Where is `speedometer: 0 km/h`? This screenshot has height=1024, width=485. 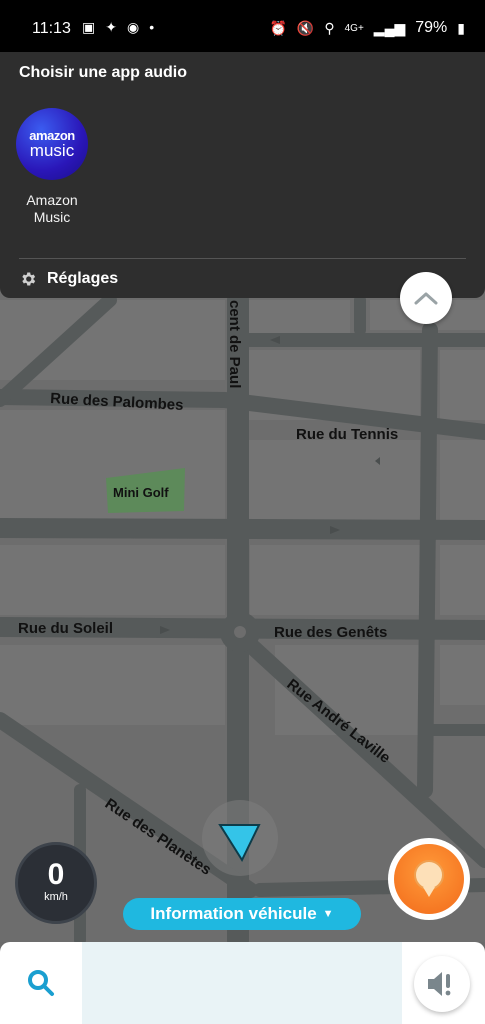 speedometer: 0 km/h is located at coordinates (56, 883).